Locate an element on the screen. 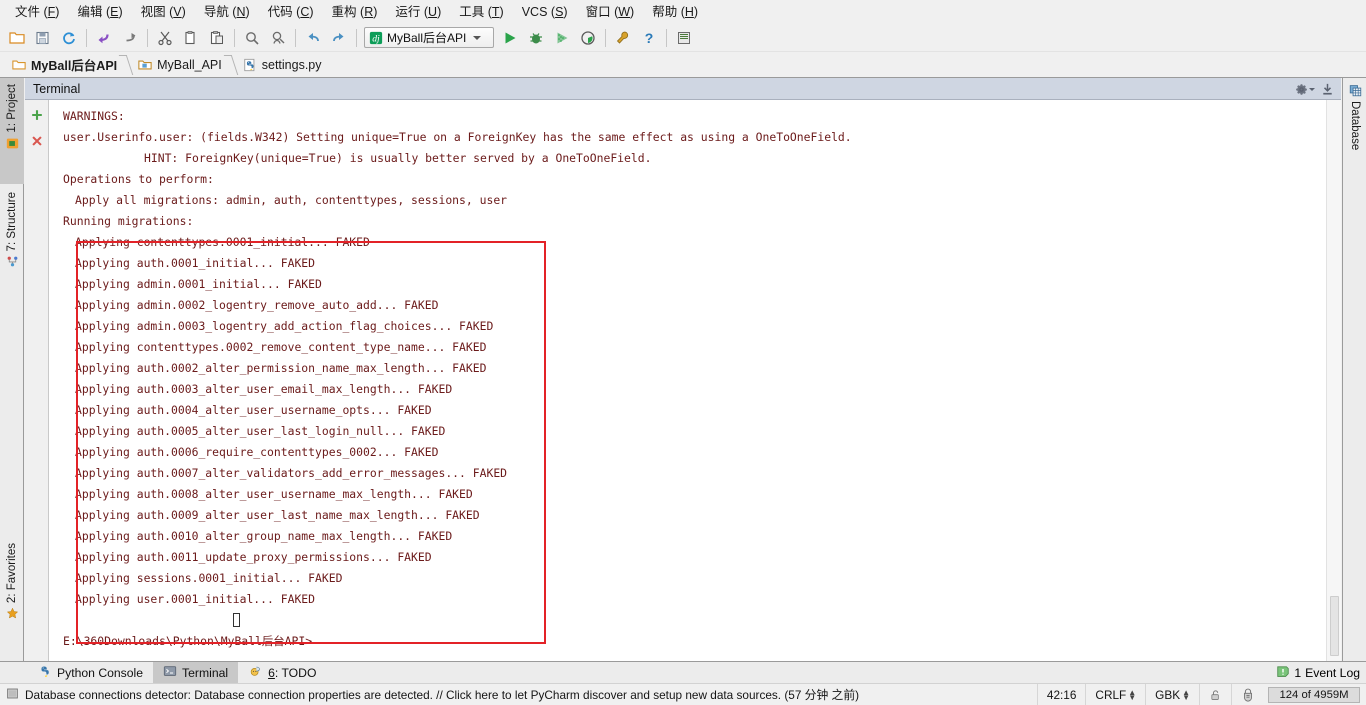 The image size is (1366, 705). menu-item-navigate: 导航 (N) is located at coordinates (227, 12).